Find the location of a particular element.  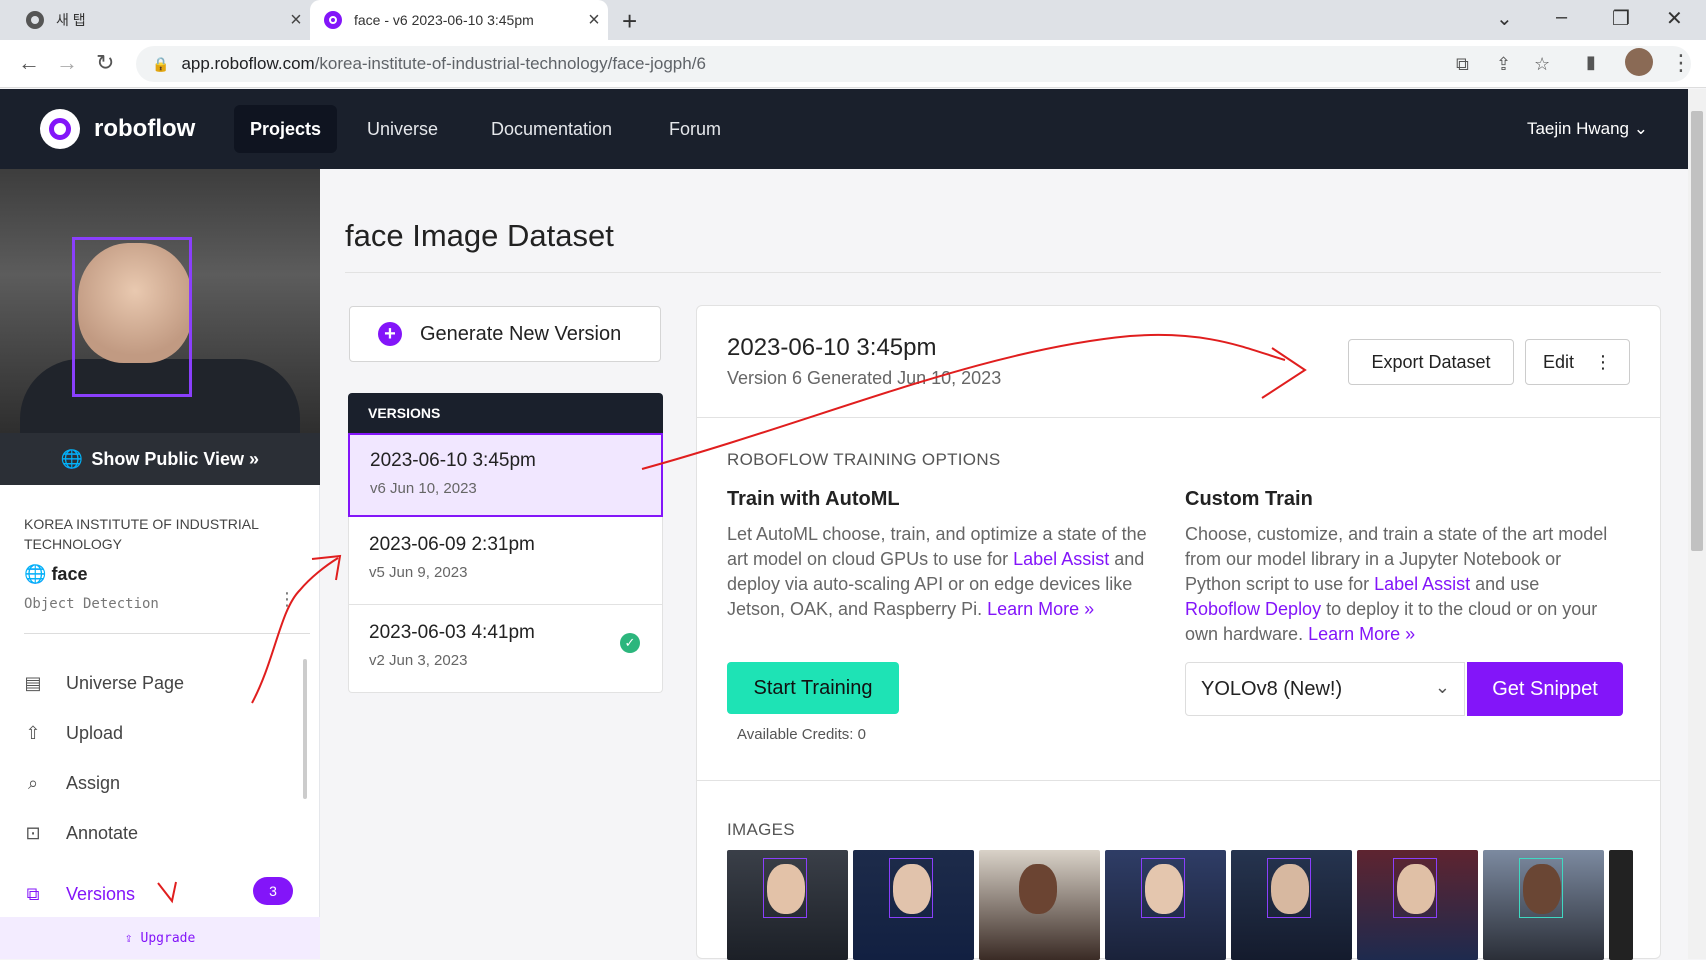

page-title: face Image Dataset is located at coordinates (479, 235).